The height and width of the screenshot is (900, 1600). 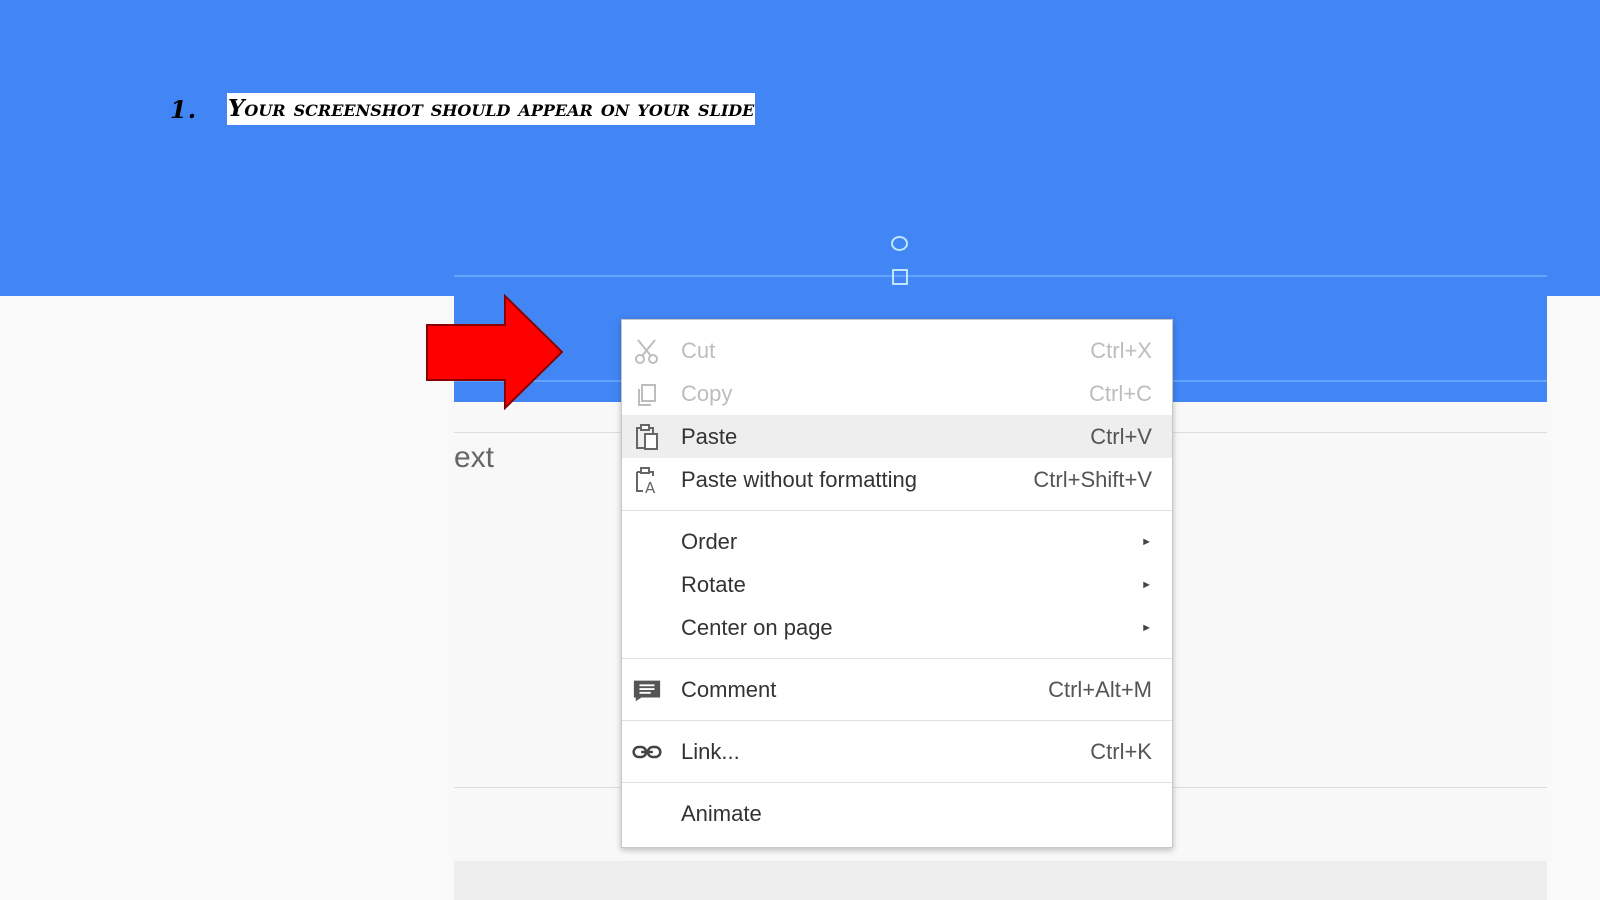 I want to click on menu-item-shortcut: Ctrl+X, so click(x=1121, y=350).